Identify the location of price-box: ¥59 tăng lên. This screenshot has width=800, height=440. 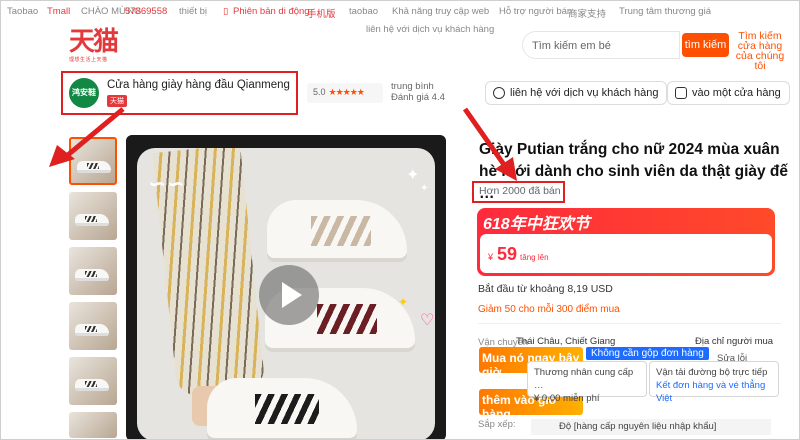
(626, 253).